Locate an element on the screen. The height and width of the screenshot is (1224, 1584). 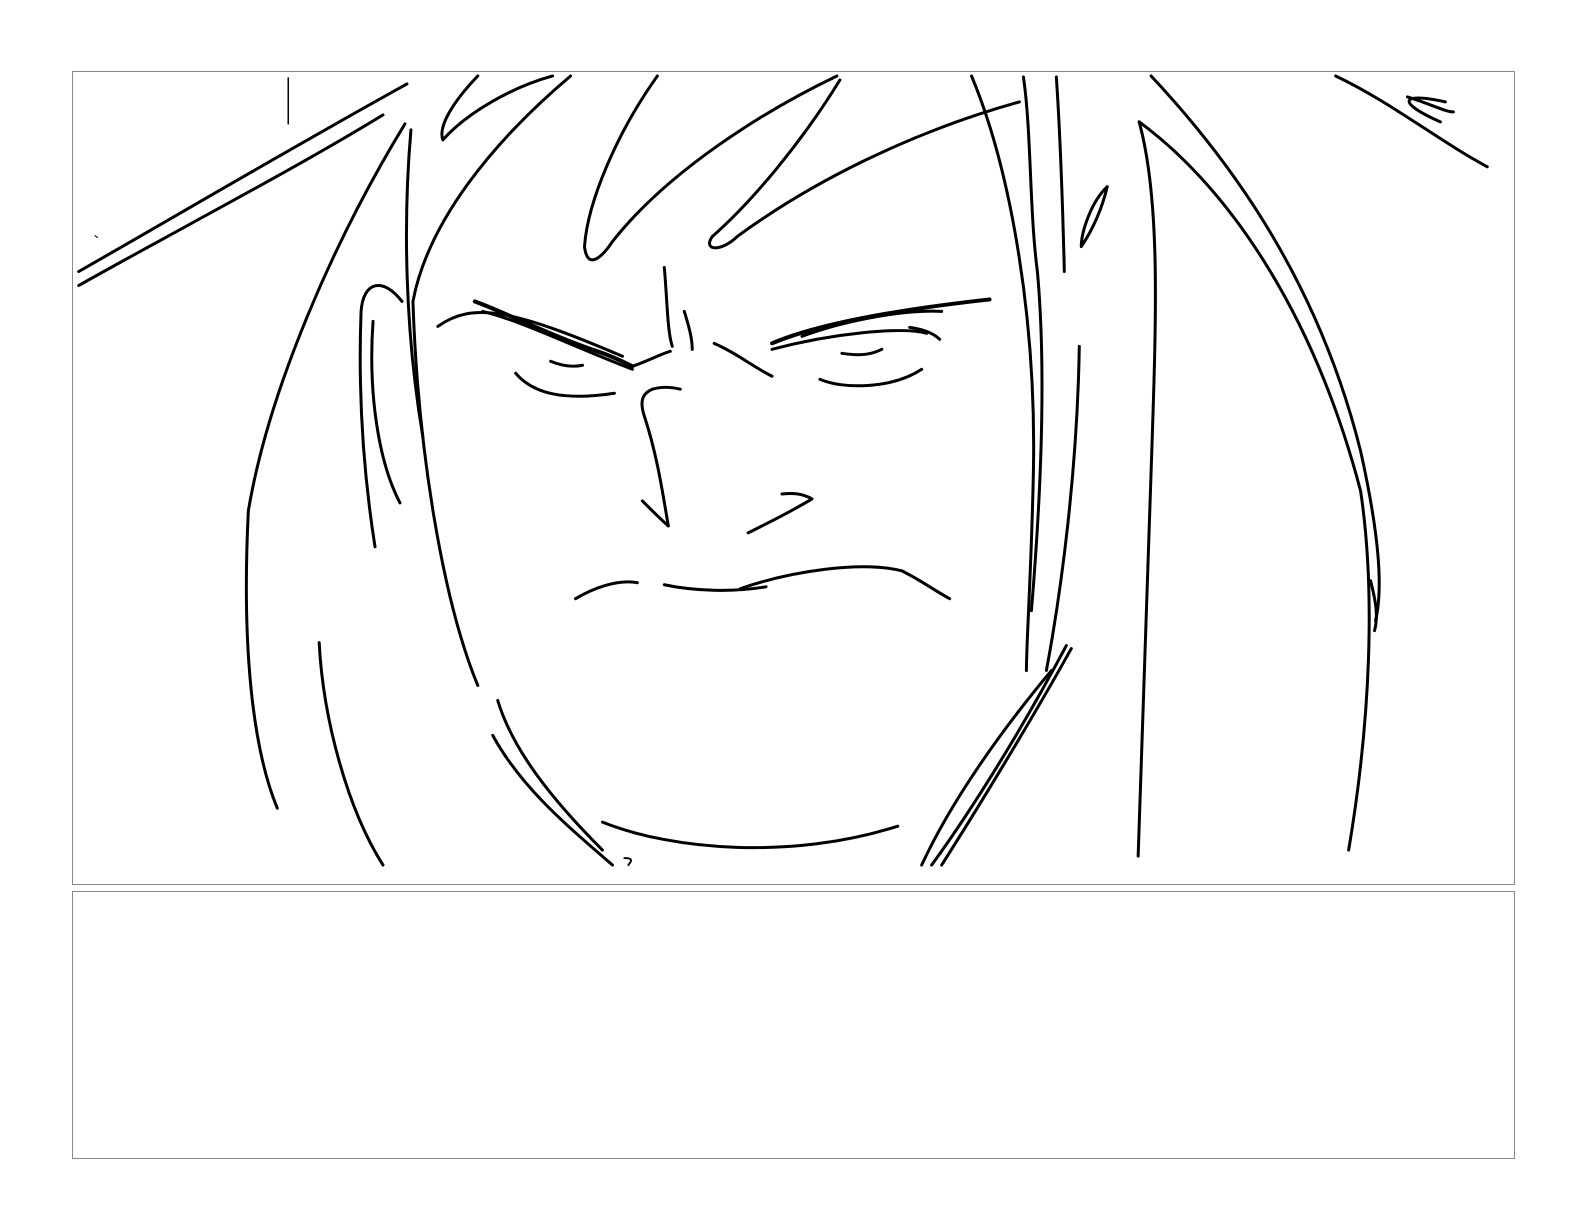
stroke-mouth-right is located at coordinates (845, 583).